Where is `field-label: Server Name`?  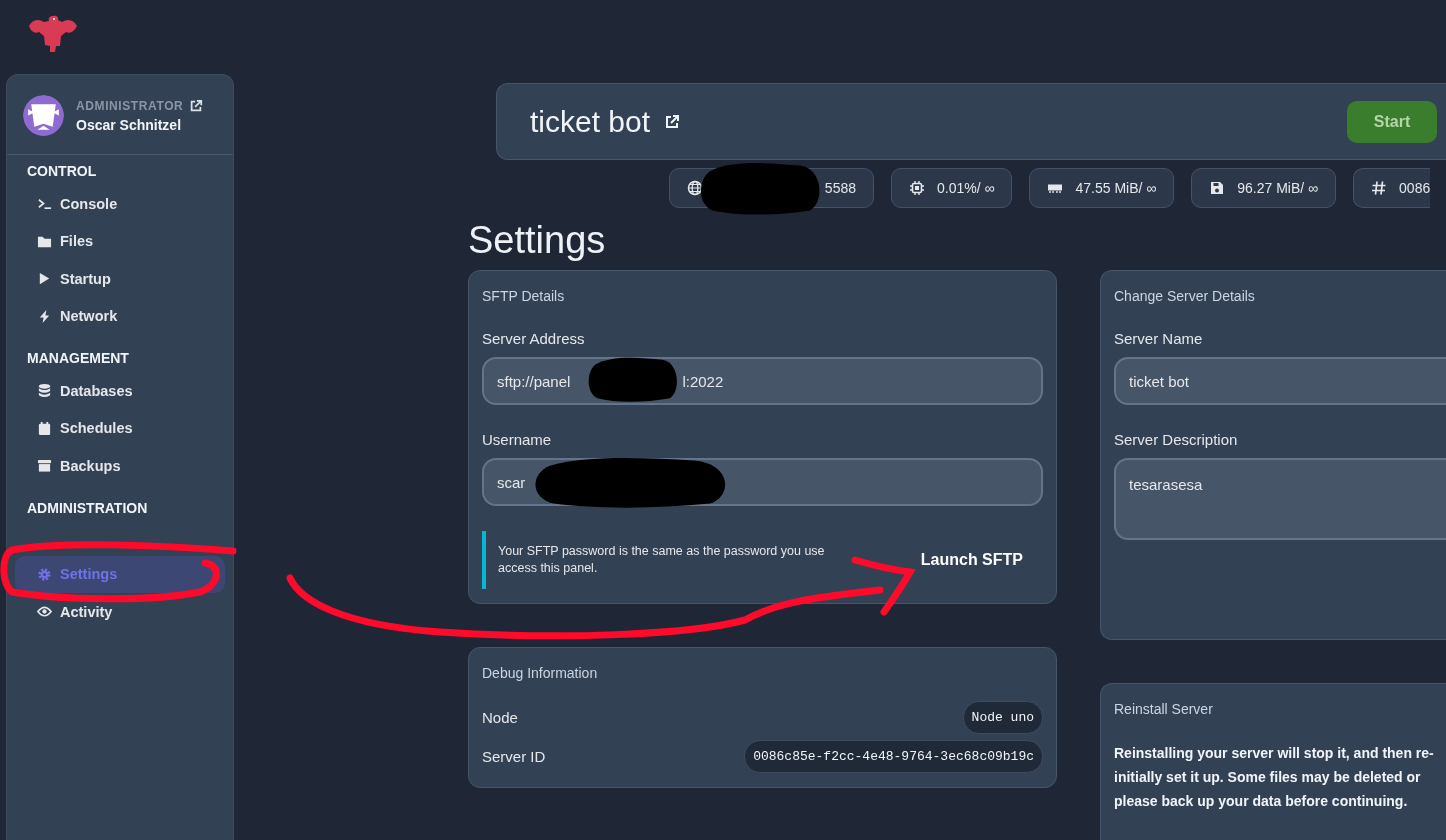
field-label: Server Name is located at coordinates (1159, 338).